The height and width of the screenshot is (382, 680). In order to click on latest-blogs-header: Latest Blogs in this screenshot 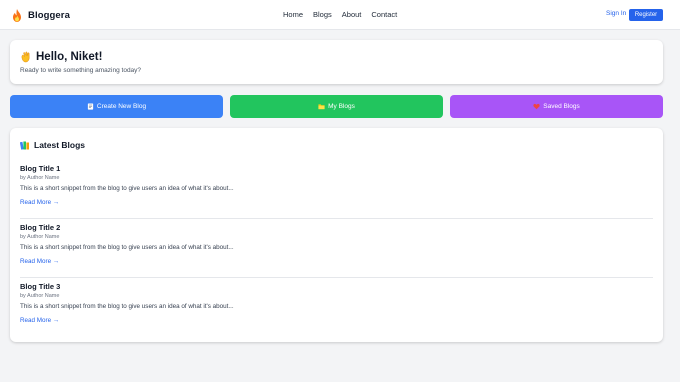, I will do `click(52, 145)`.